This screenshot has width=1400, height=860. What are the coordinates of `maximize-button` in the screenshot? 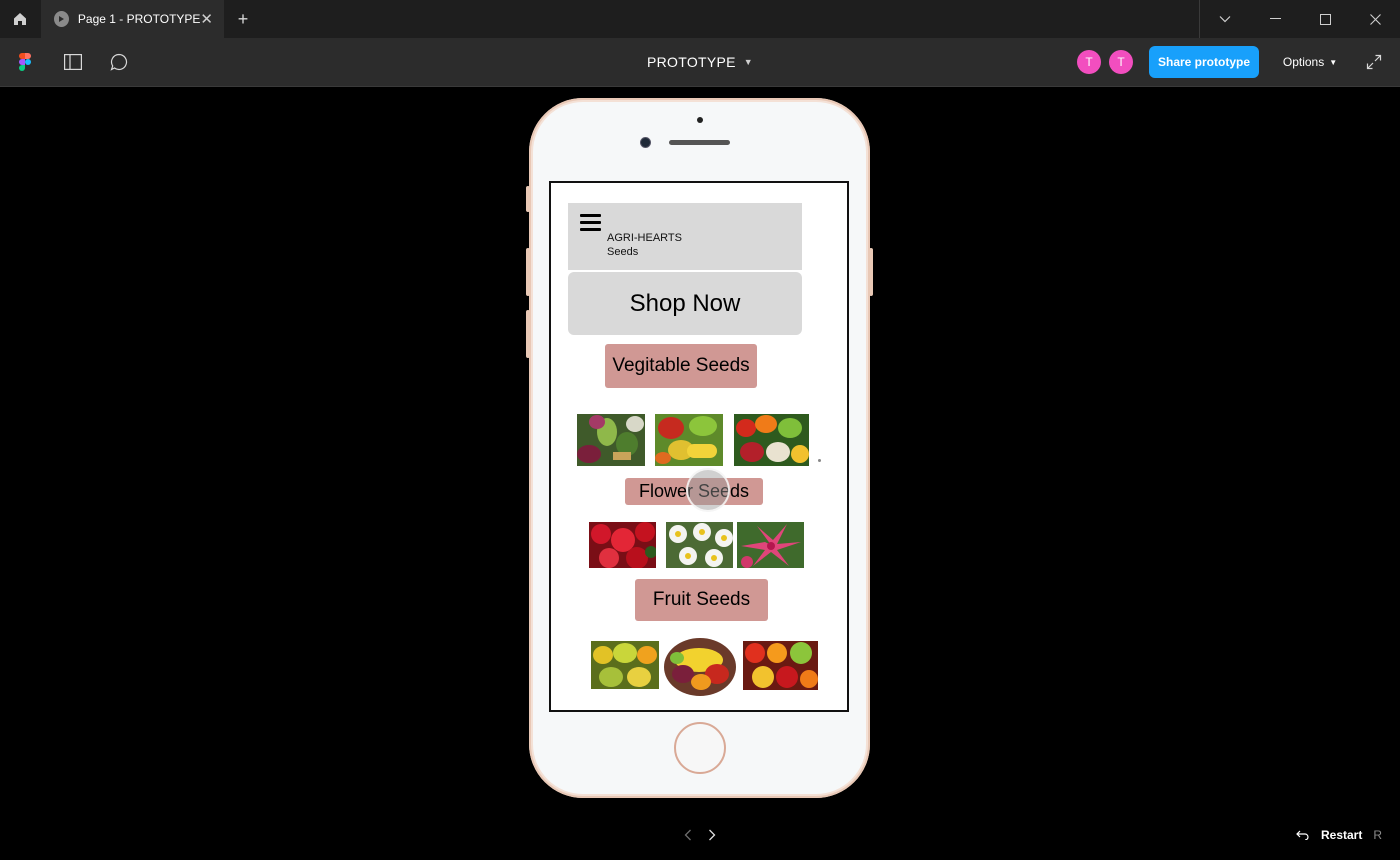 It's located at (1325, 19).